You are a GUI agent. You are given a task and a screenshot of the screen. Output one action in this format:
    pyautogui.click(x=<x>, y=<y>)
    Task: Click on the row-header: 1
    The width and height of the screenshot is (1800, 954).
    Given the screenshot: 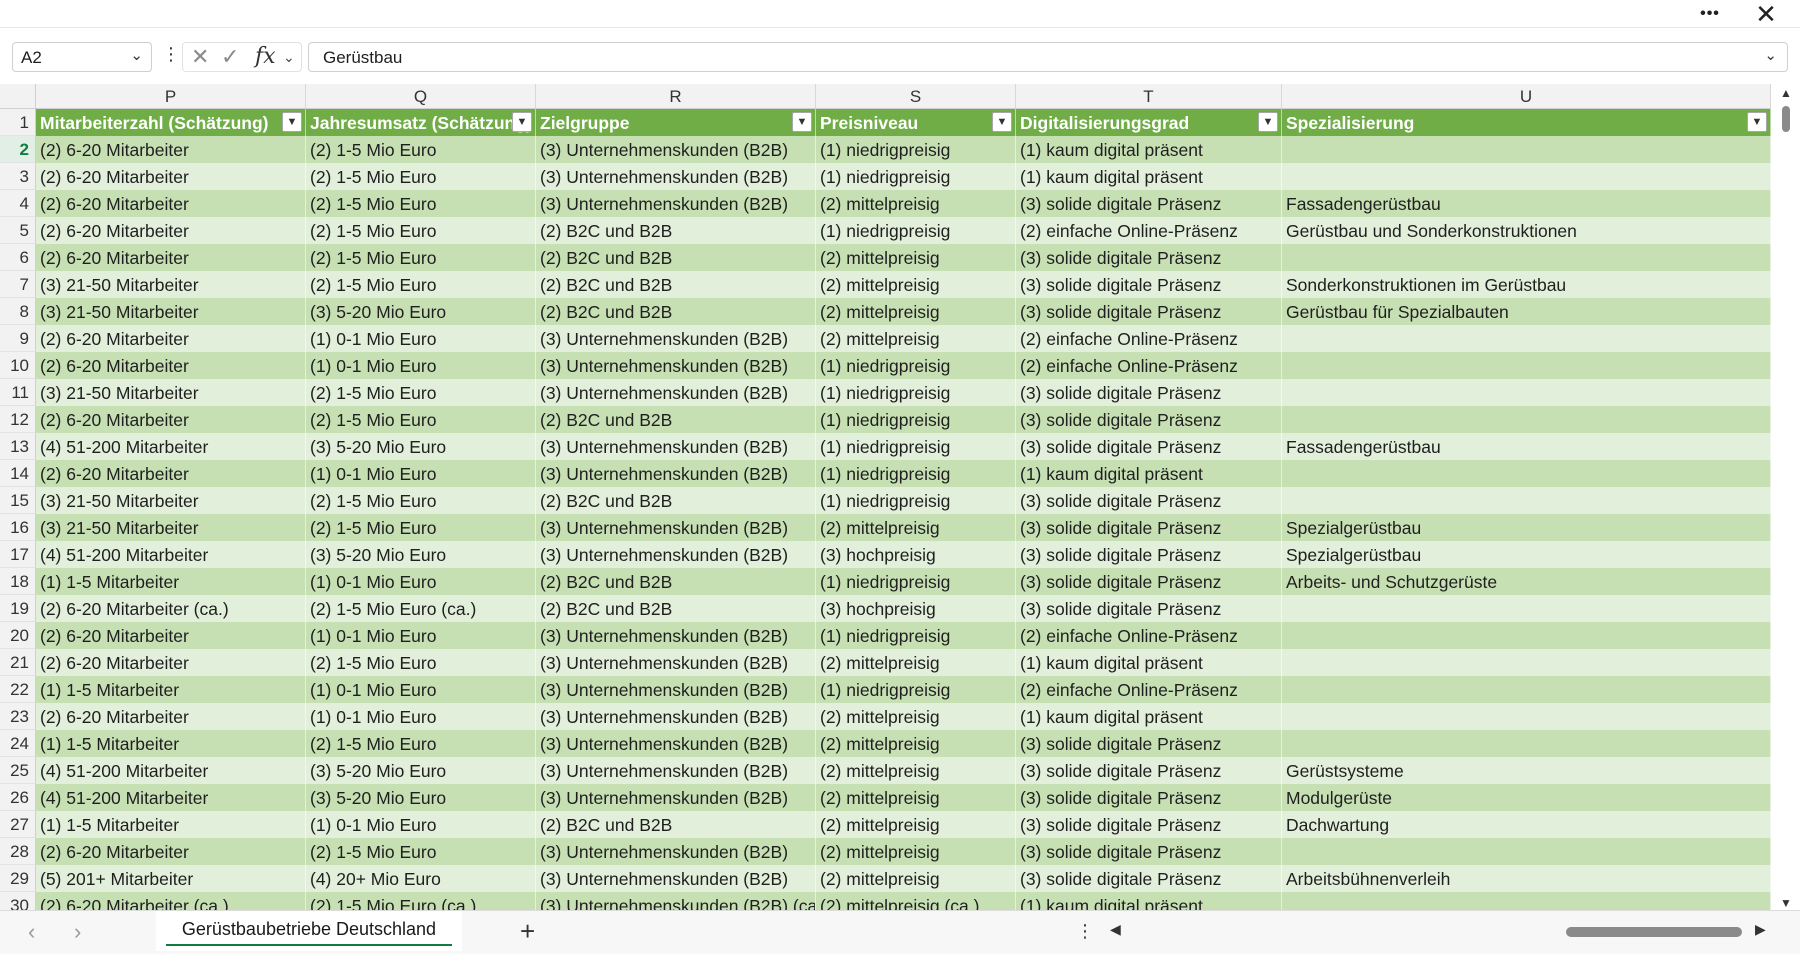 What is the action you would take?
    pyautogui.click(x=18, y=122)
    